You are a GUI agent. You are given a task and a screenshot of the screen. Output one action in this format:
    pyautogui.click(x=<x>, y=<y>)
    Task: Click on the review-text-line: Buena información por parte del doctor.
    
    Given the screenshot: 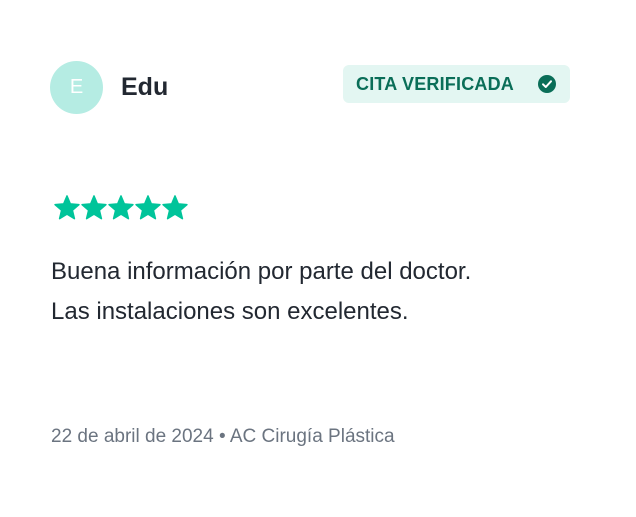 What is the action you would take?
    pyautogui.click(x=261, y=271)
    